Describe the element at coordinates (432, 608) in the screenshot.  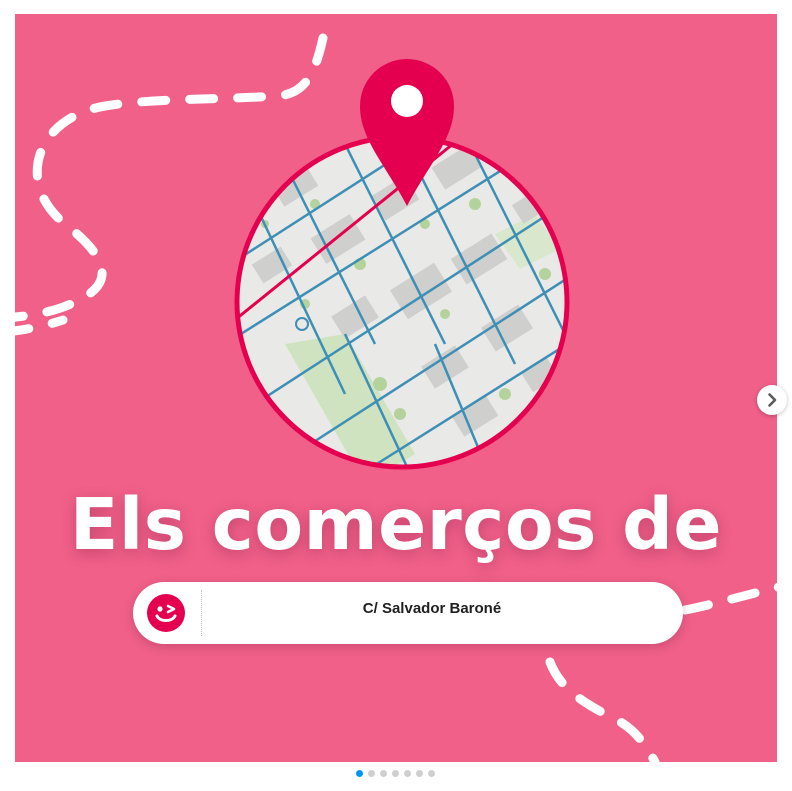
I see `street-address: C/ Salvador Baroné` at that location.